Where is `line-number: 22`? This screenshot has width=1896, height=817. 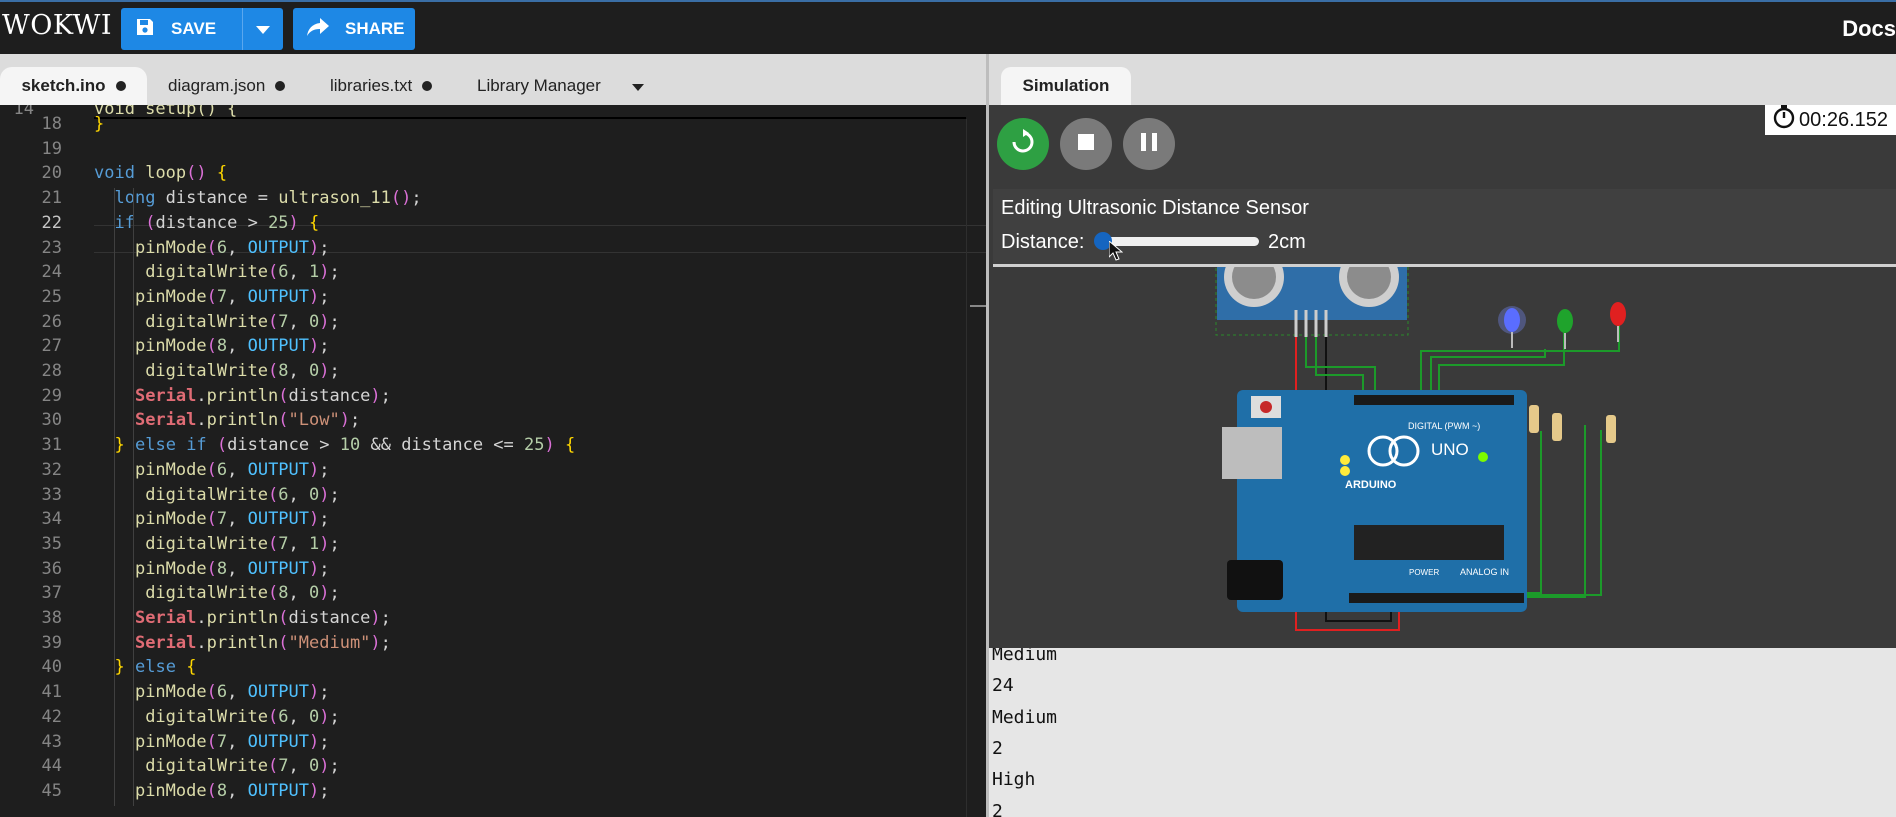
line-number: 22 is located at coordinates (51, 222).